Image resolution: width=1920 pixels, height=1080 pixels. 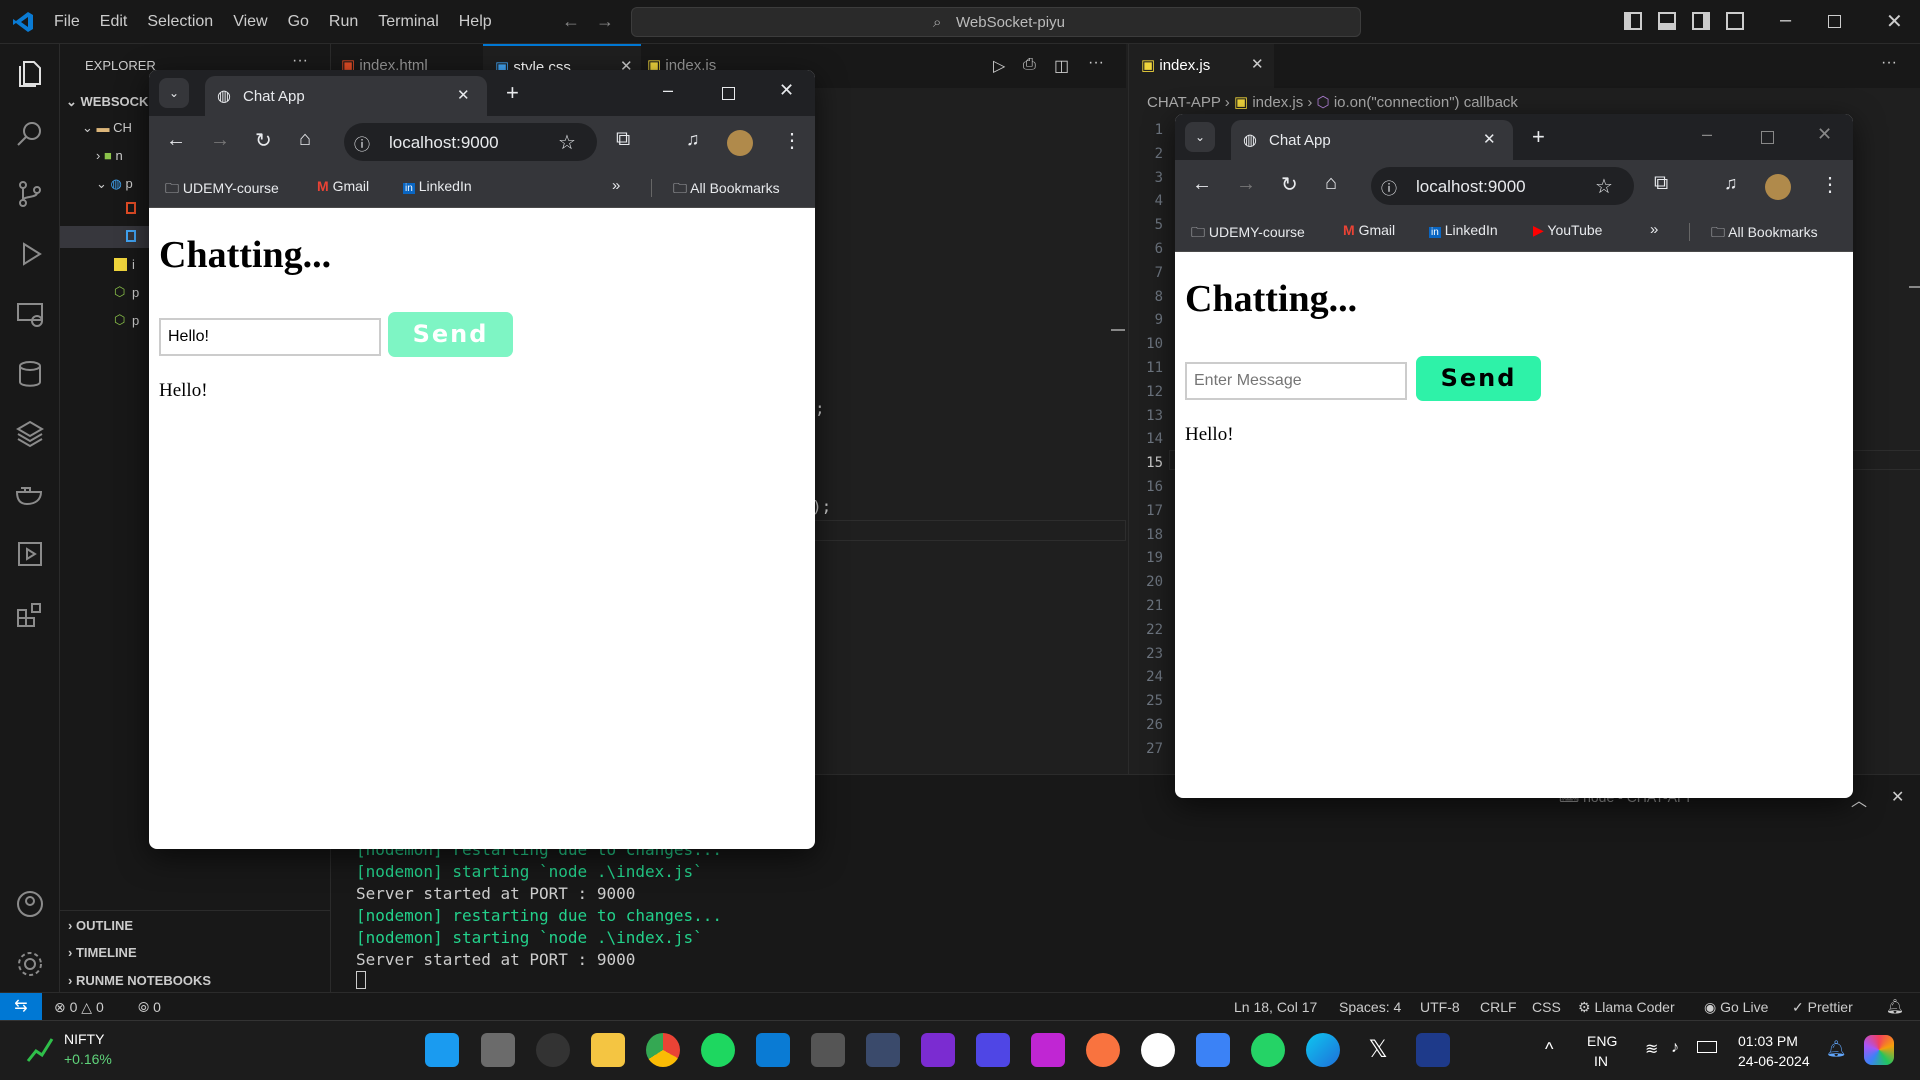 What do you see at coordinates (1836, 1049) in the screenshot?
I see `notification-bell-icon: 🔔︎` at bounding box center [1836, 1049].